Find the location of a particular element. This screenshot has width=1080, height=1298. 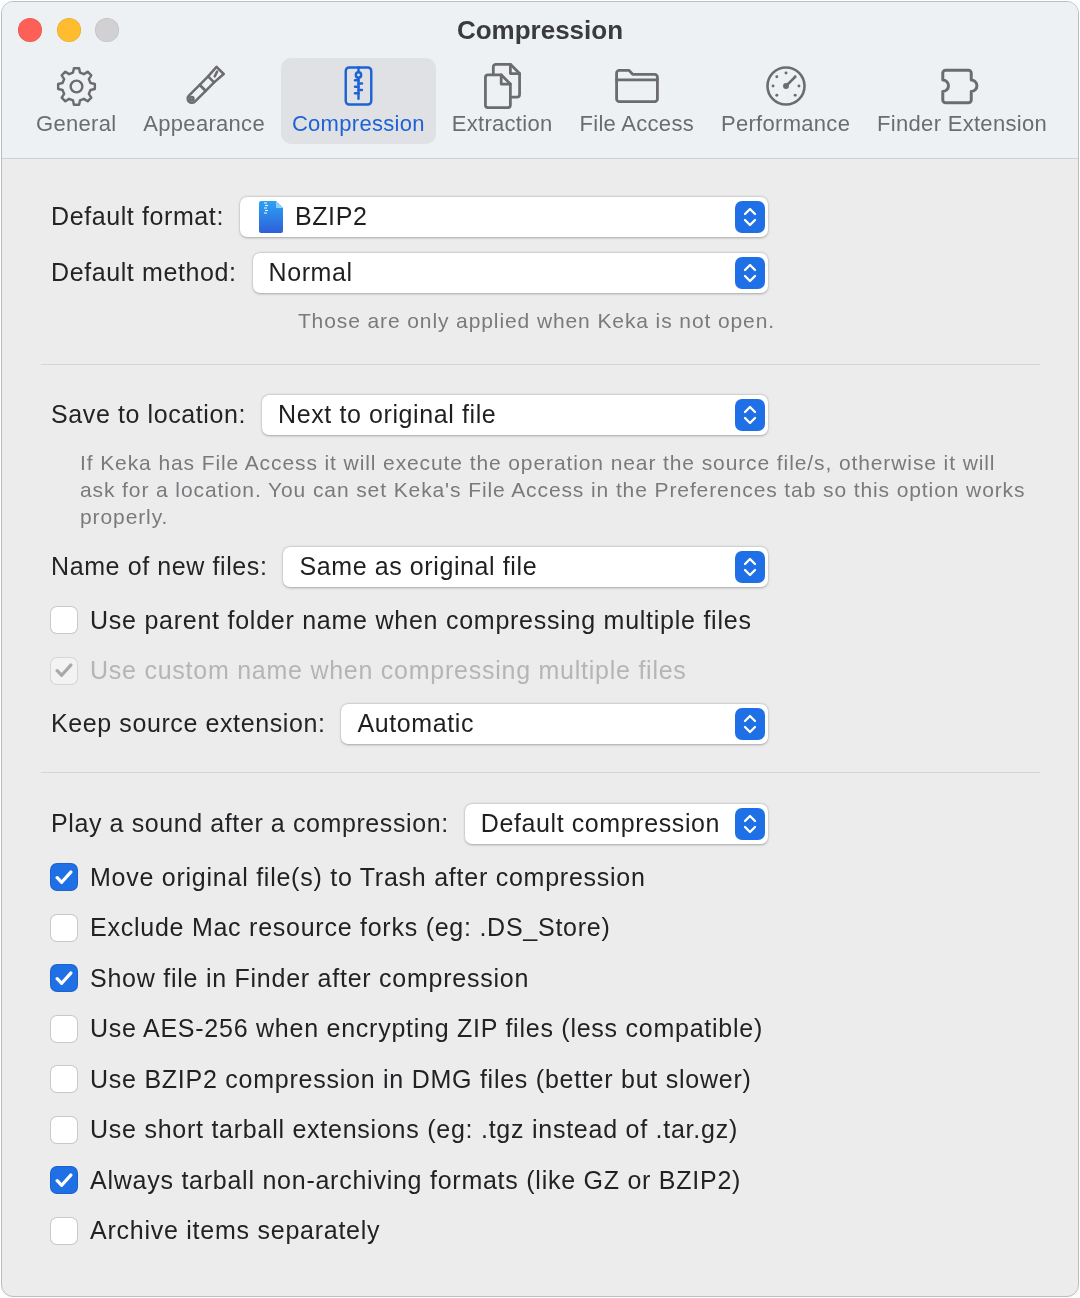

toolbar-tab: Extraction is located at coordinates (502, 101).